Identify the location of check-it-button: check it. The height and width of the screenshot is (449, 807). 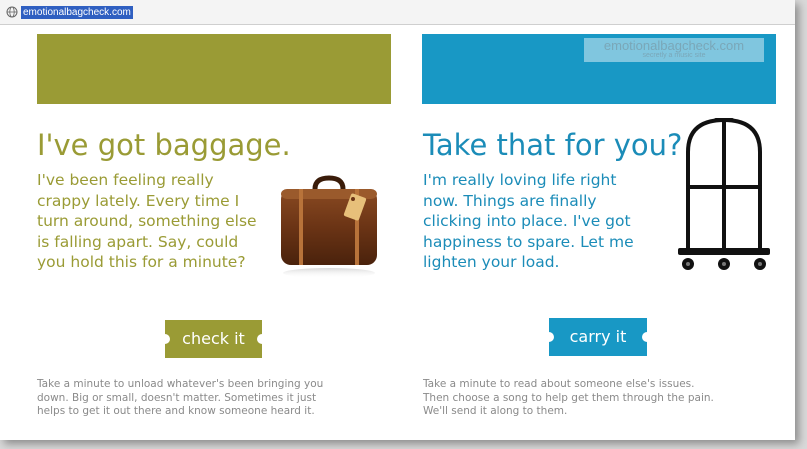
(213, 339).